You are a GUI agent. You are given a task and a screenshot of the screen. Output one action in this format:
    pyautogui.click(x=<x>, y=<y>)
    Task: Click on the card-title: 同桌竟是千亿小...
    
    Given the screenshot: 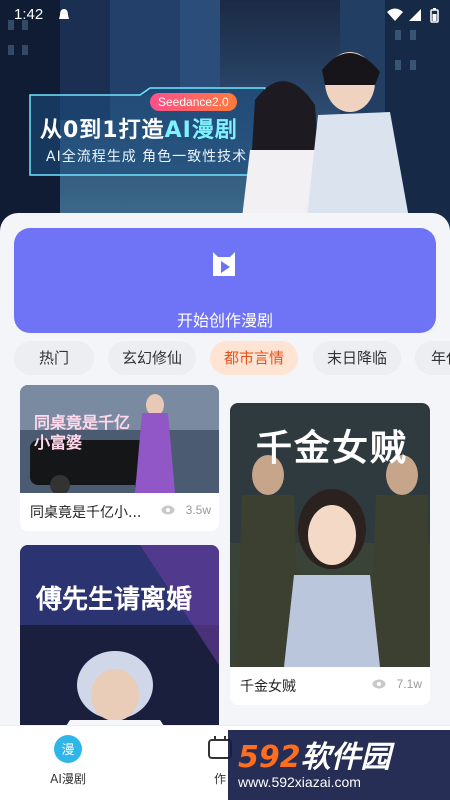 What is the action you would take?
    pyautogui.click(x=86, y=513)
    